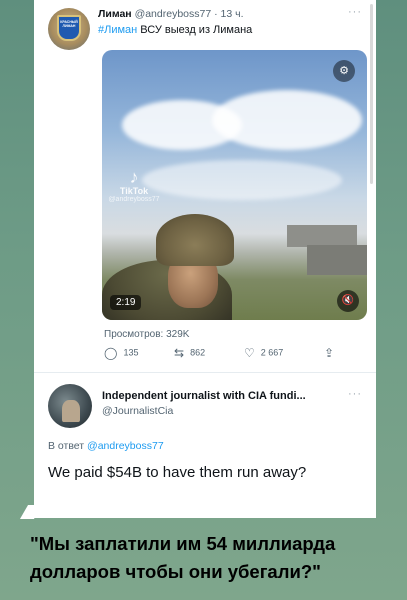  Describe the element at coordinates (69, 24) in the screenshot. I see `coat-of-arms-text: КРАСНЫЙ ЛИМАН` at that location.